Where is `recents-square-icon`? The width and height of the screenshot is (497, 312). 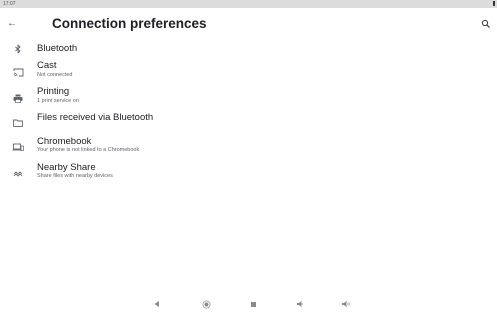 recents-square-icon is located at coordinates (253, 304).